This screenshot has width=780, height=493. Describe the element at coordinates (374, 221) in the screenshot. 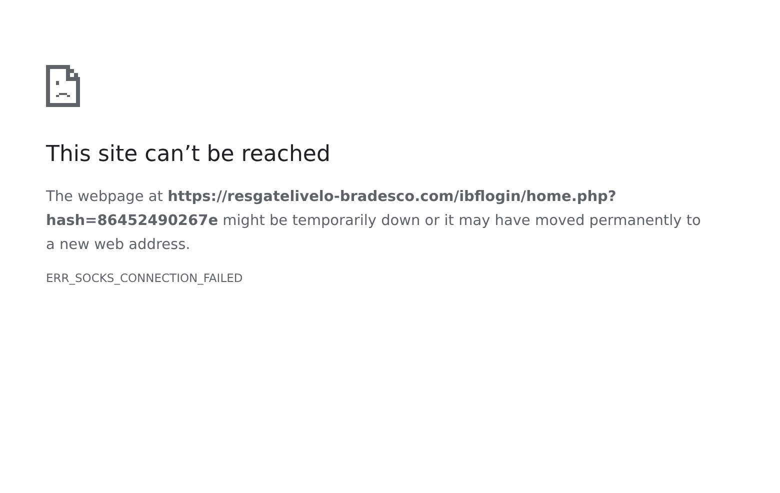

I see `error-description: The webpage at https://resgatelivelo-bradesco.com/ibflogin/home.php?hash=86452490267e might be temporarily down or it may have moved permanently to a new web address.` at that location.